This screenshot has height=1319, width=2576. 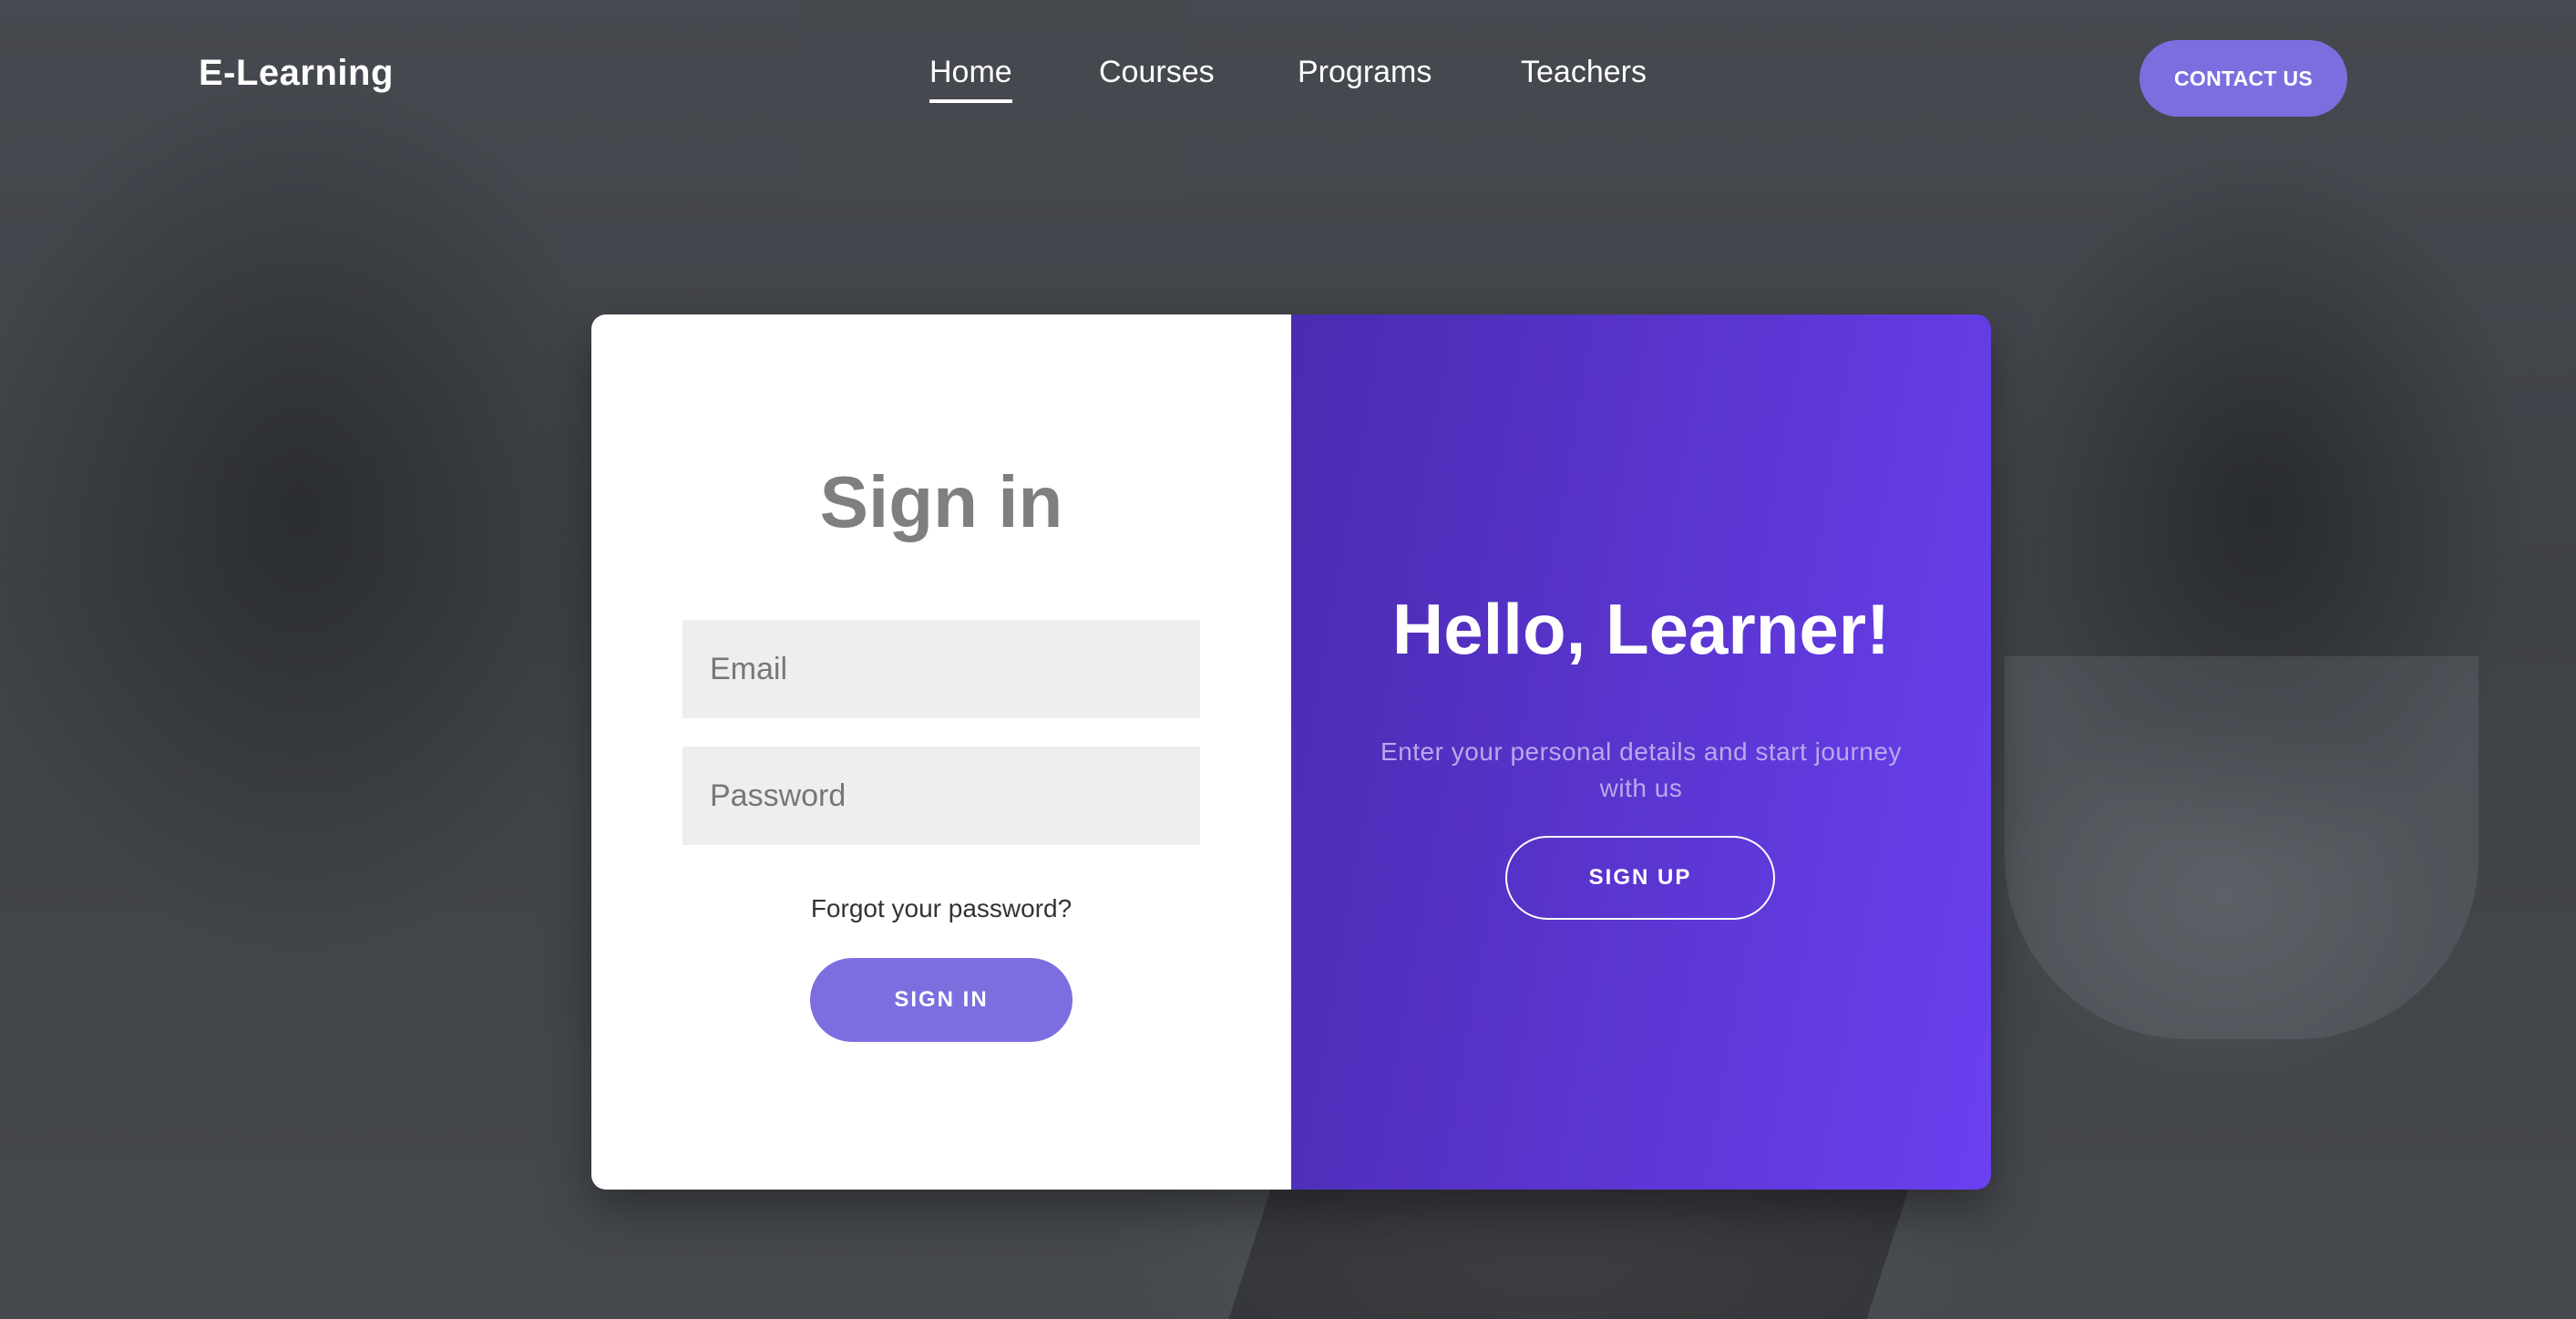 What do you see at coordinates (941, 1000) in the screenshot?
I see `sign-in-button: SIGN IN` at bounding box center [941, 1000].